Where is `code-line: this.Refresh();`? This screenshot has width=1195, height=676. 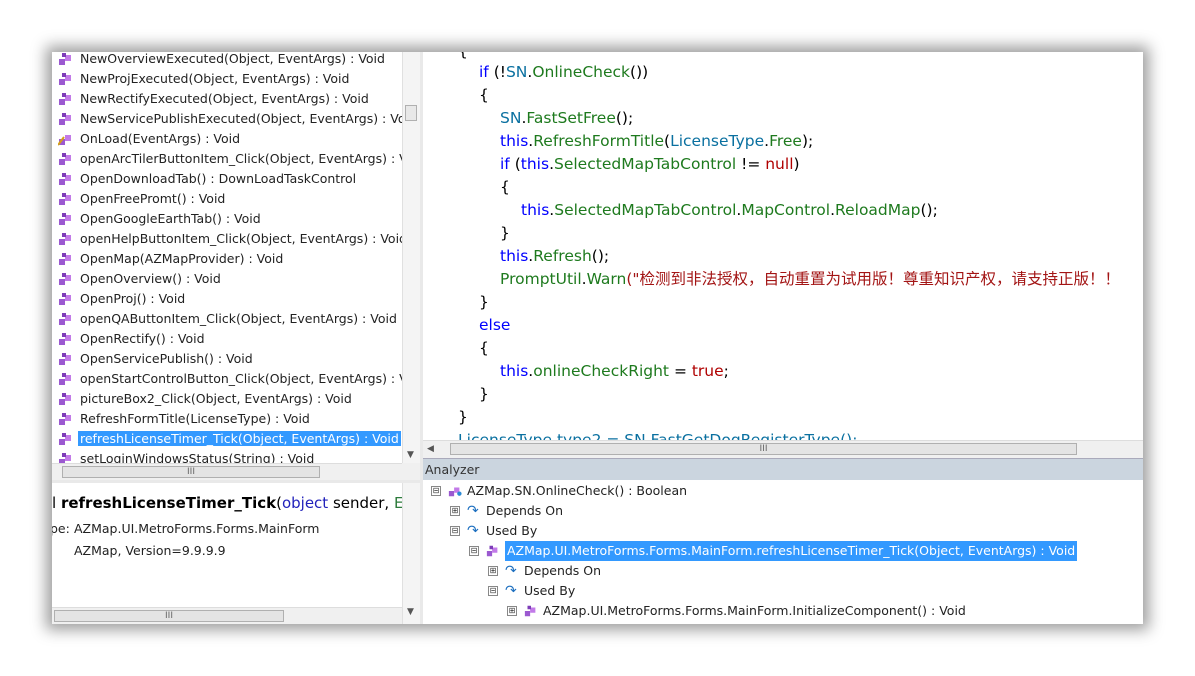
code-line: this.Refresh(); is located at coordinates (555, 256).